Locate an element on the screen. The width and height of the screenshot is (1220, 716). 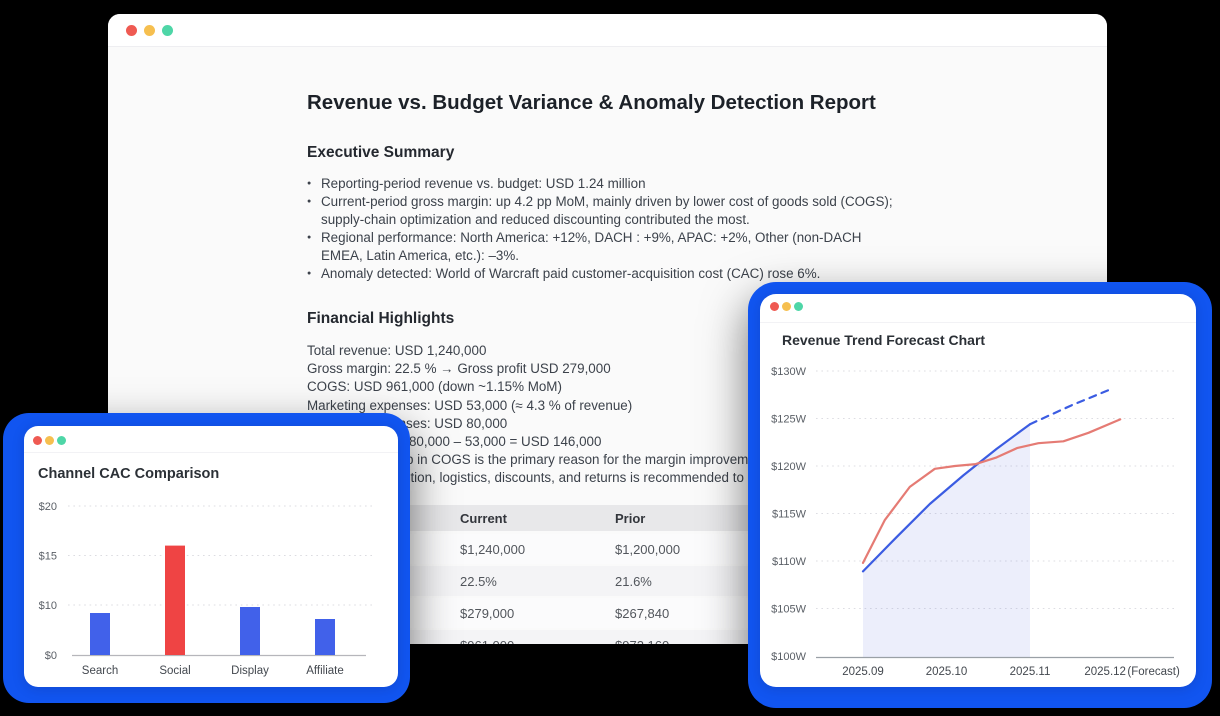
svg-text: $10 is located at coordinates (48, 606).